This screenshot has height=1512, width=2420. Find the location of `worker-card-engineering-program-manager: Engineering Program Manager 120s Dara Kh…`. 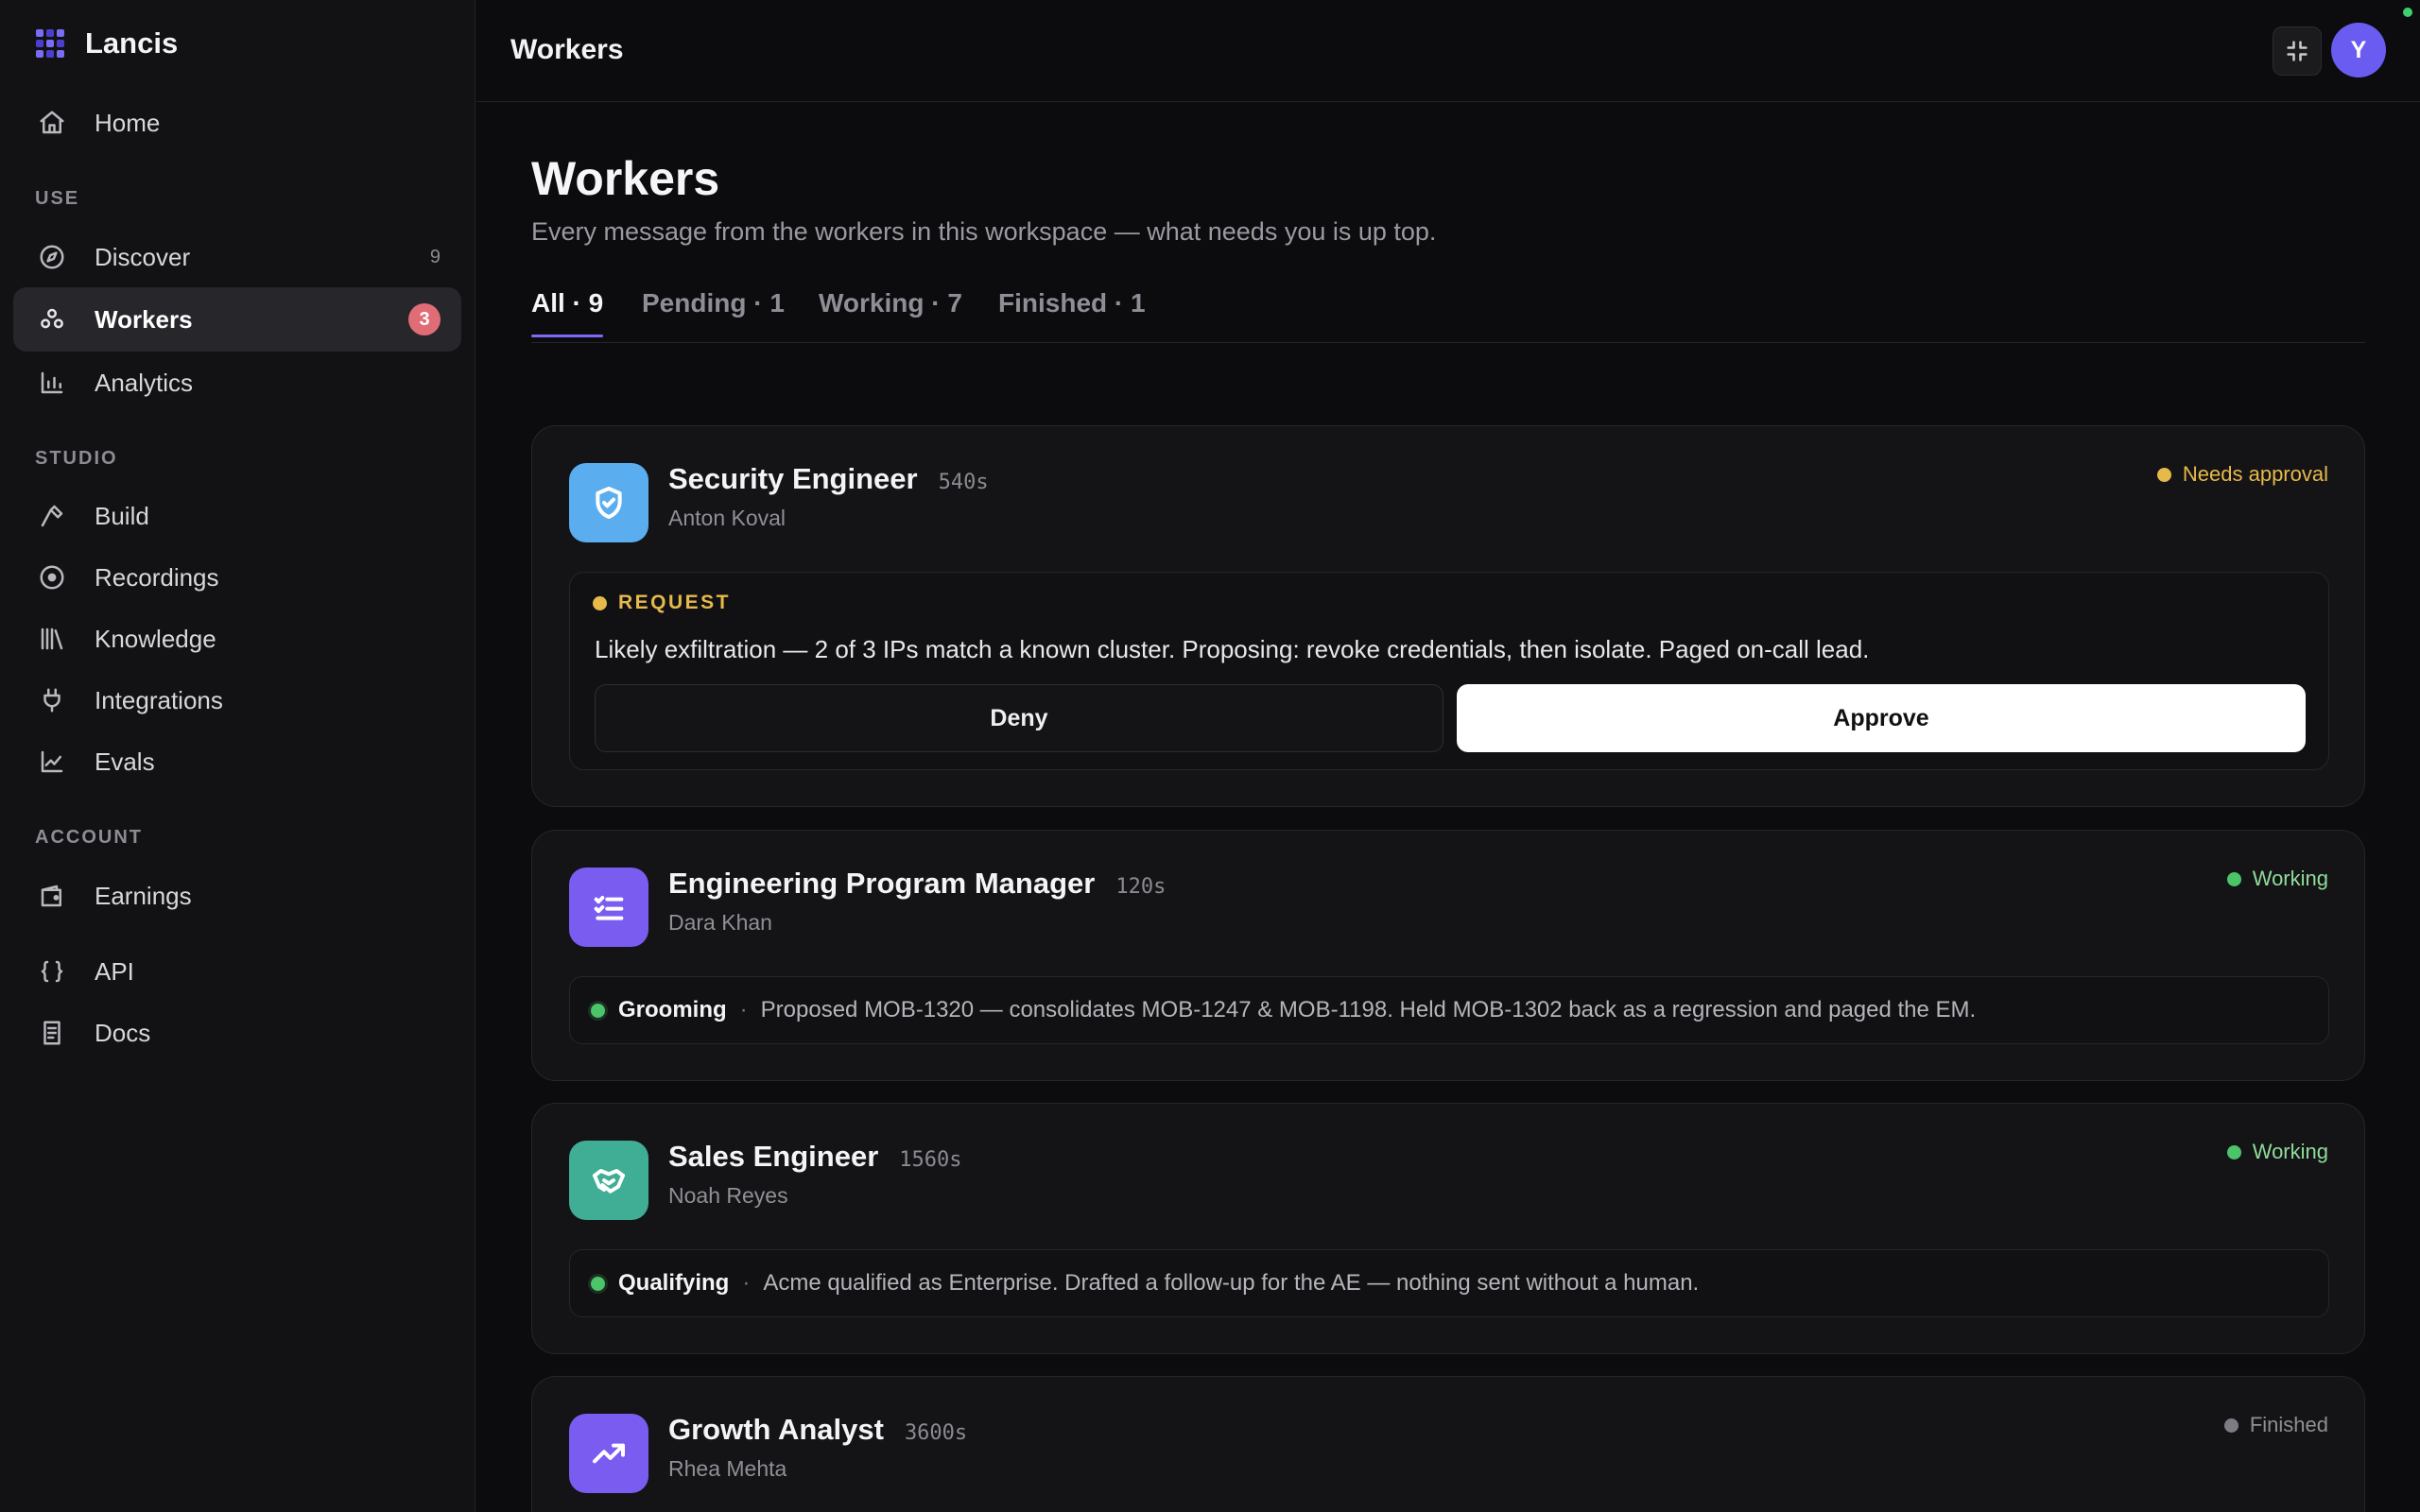

worker-card-engineering-program-manager: Engineering Program Manager 120s Dara Kh… is located at coordinates (1448, 955).